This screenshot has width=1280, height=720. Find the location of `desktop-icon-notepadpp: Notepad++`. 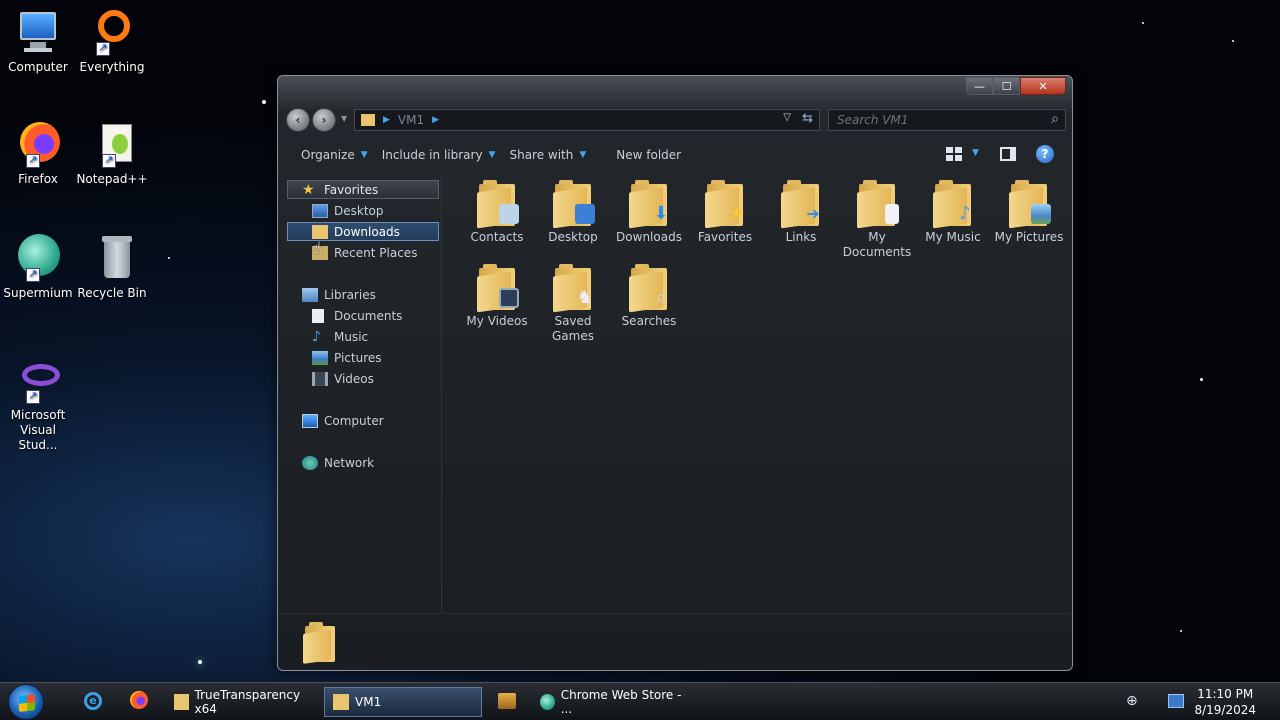

desktop-icon-notepadpp: Notepad++ is located at coordinates (112, 153).